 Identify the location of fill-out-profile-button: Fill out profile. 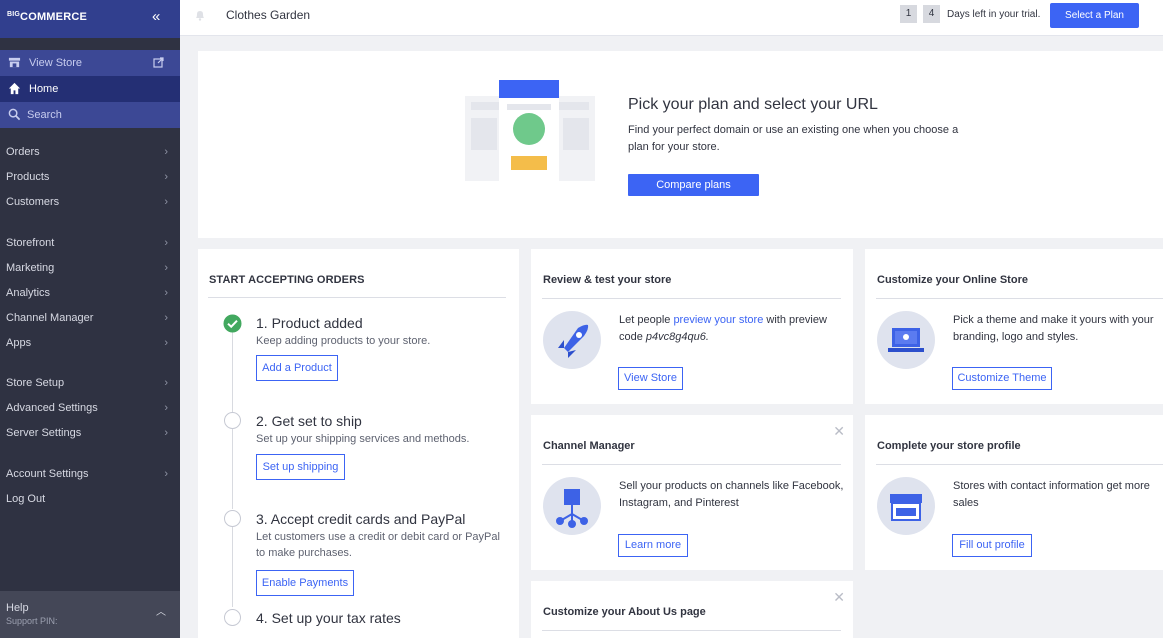
(992, 545).